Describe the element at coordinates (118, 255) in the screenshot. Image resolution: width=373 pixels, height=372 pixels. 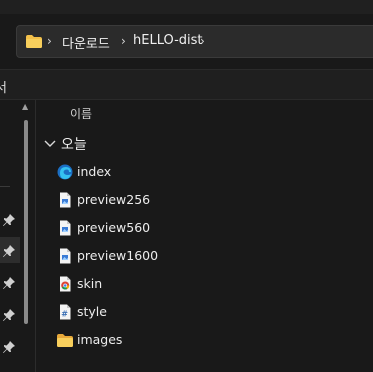
I see `file-name: preview1600` at that location.